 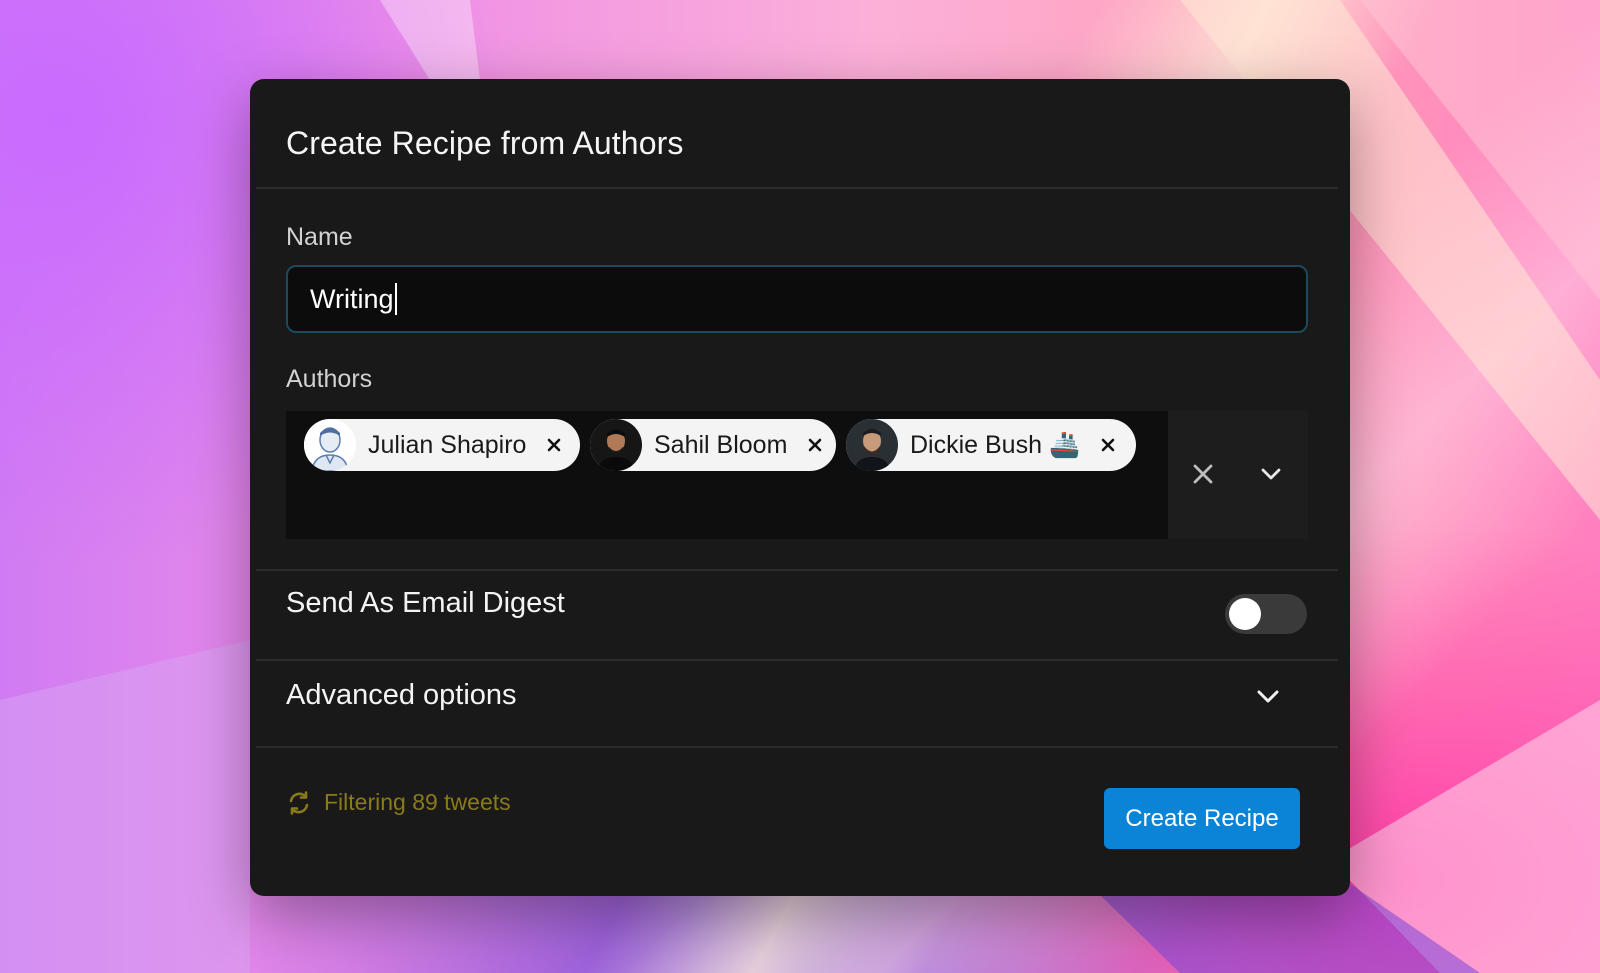 I want to click on authors-multiselect: Julian Shapiro Sahil Bloom Dickie Bush 🚢, so click(x=797, y=475).